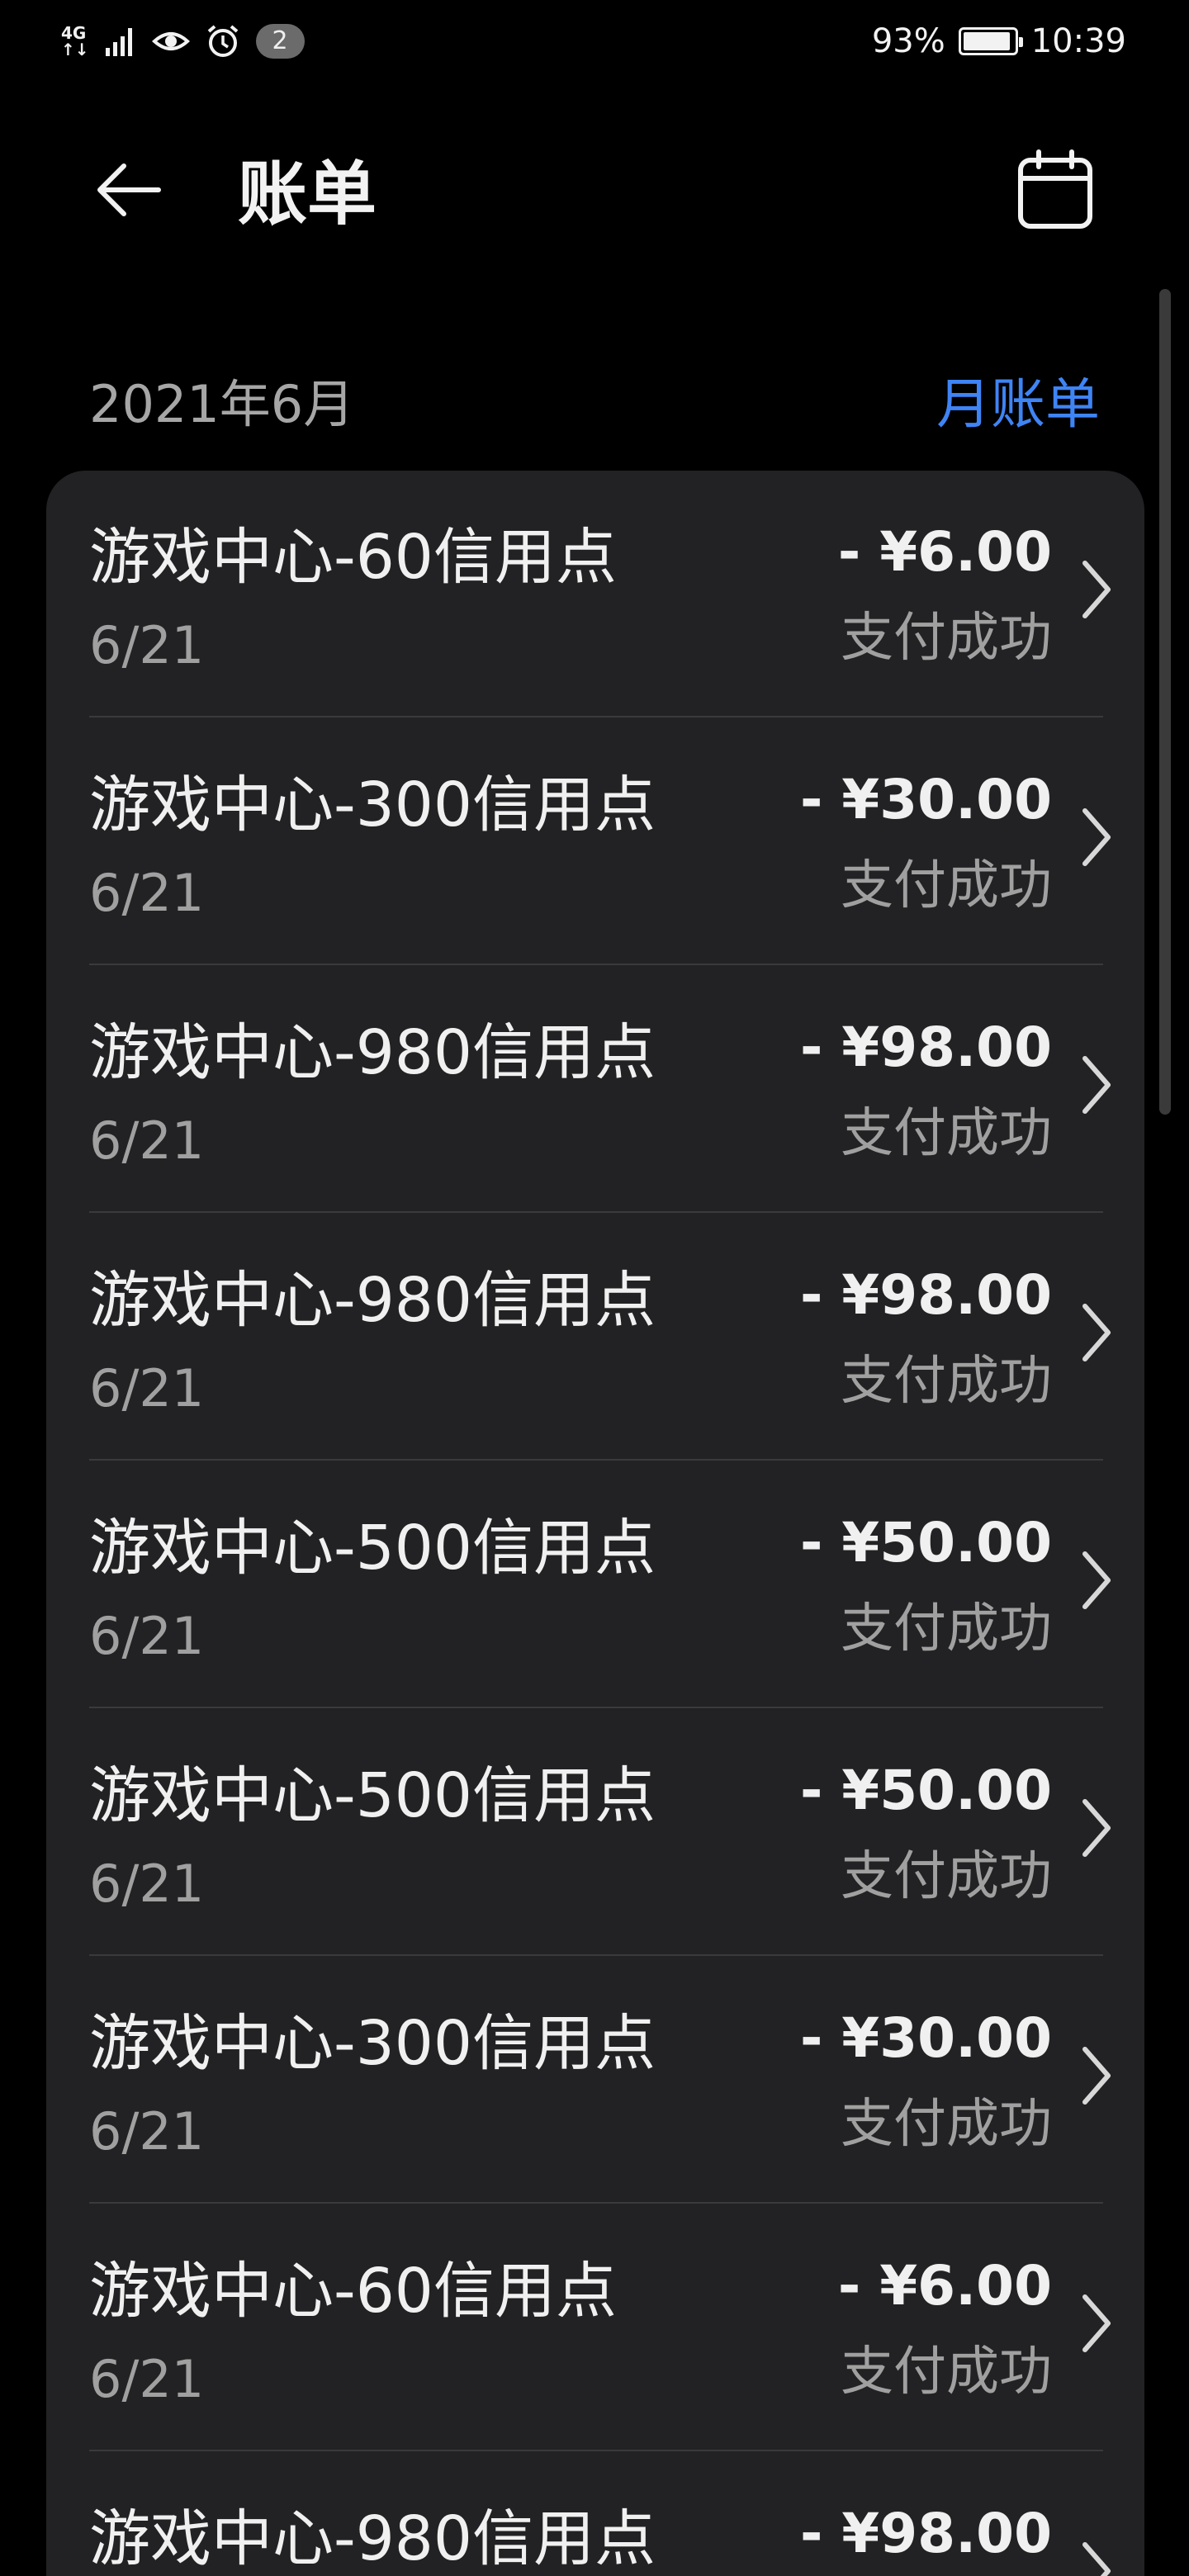 Image resolution: width=1189 pixels, height=2576 pixels. What do you see at coordinates (280, 41) in the screenshot?
I see `notification-count-badge: 2` at bounding box center [280, 41].